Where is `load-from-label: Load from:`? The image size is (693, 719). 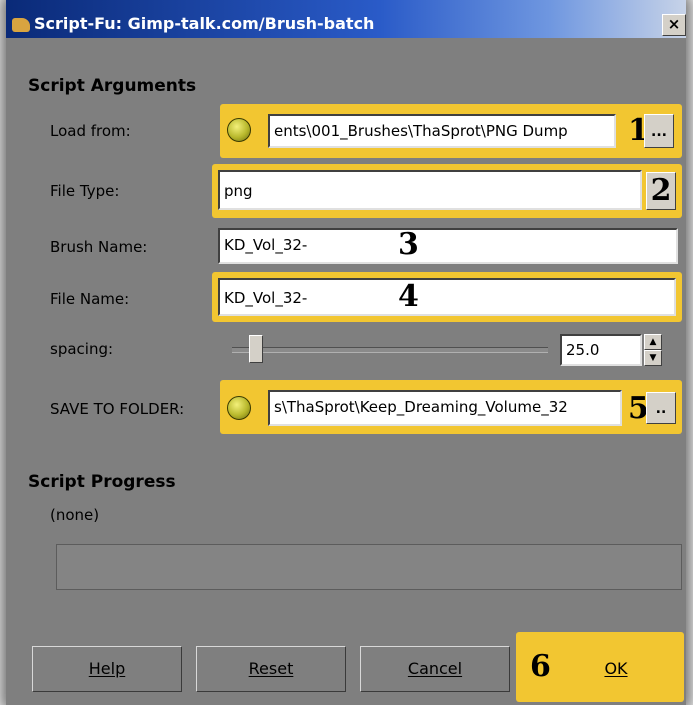 load-from-label: Load from: is located at coordinates (90, 131).